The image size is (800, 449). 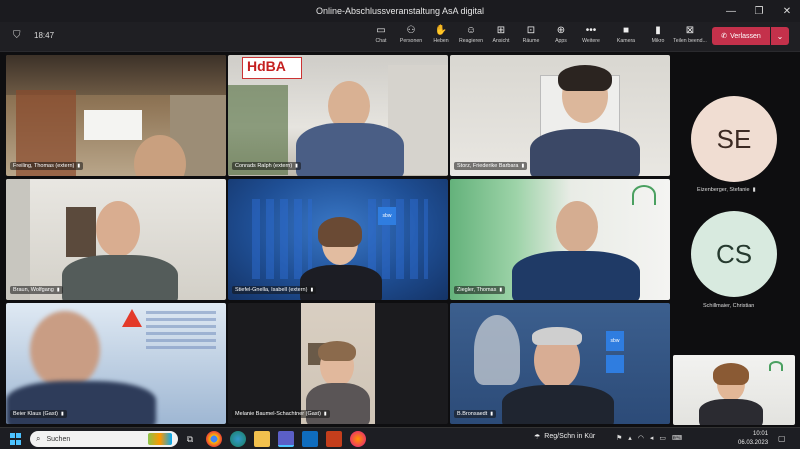 What do you see at coordinates (338, 363) in the screenshot?
I see `video-tile: Melanie Baumel-Schachtner (Gast) ▮` at bounding box center [338, 363].